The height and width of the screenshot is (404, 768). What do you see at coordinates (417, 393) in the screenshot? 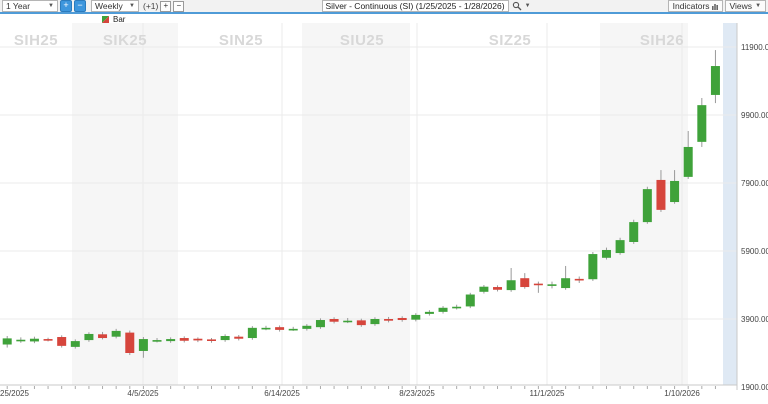
I see `x-axis-label: 8/23/2025` at bounding box center [417, 393].